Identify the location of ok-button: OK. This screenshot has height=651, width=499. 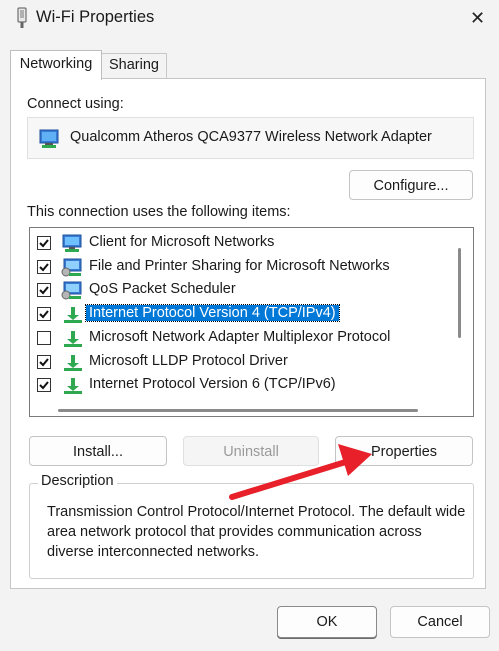
(327, 622).